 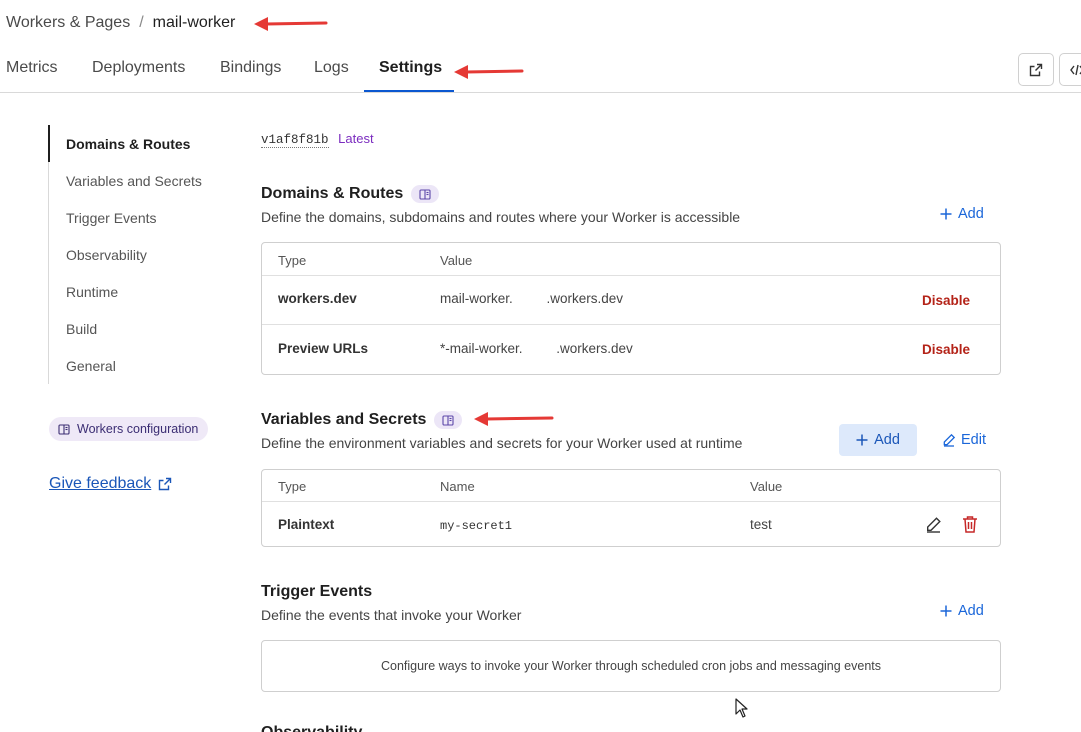 I want to click on domains-header-type: Type, so click(x=292, y=260).